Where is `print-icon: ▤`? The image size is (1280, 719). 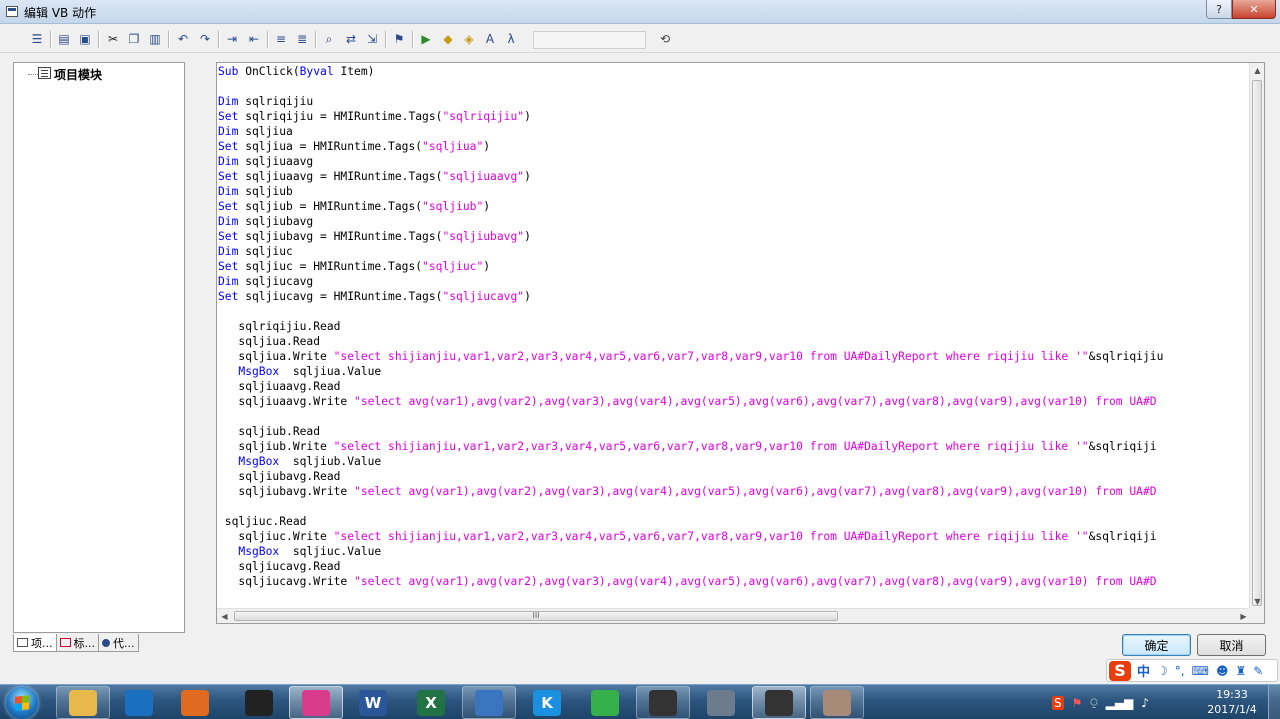 print-icon: ▤ is located at coordinates (64, 39).